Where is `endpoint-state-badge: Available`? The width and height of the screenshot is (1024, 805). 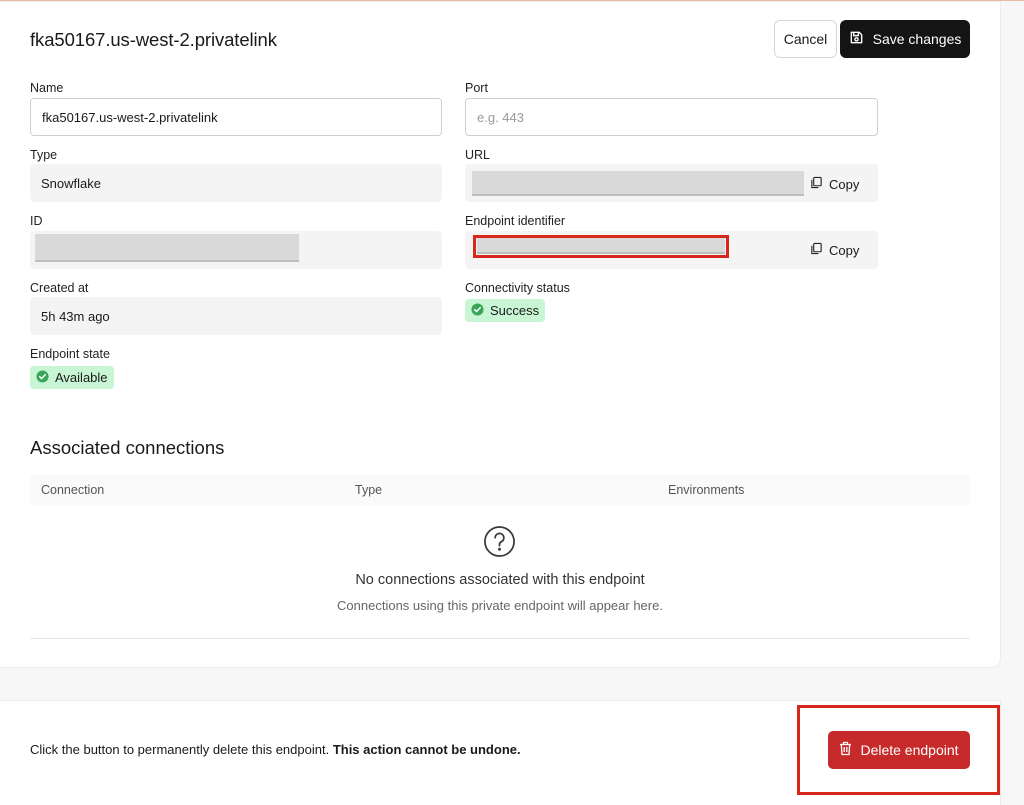 endpoint-state-badge: Available is located at coordinates (72, 377).